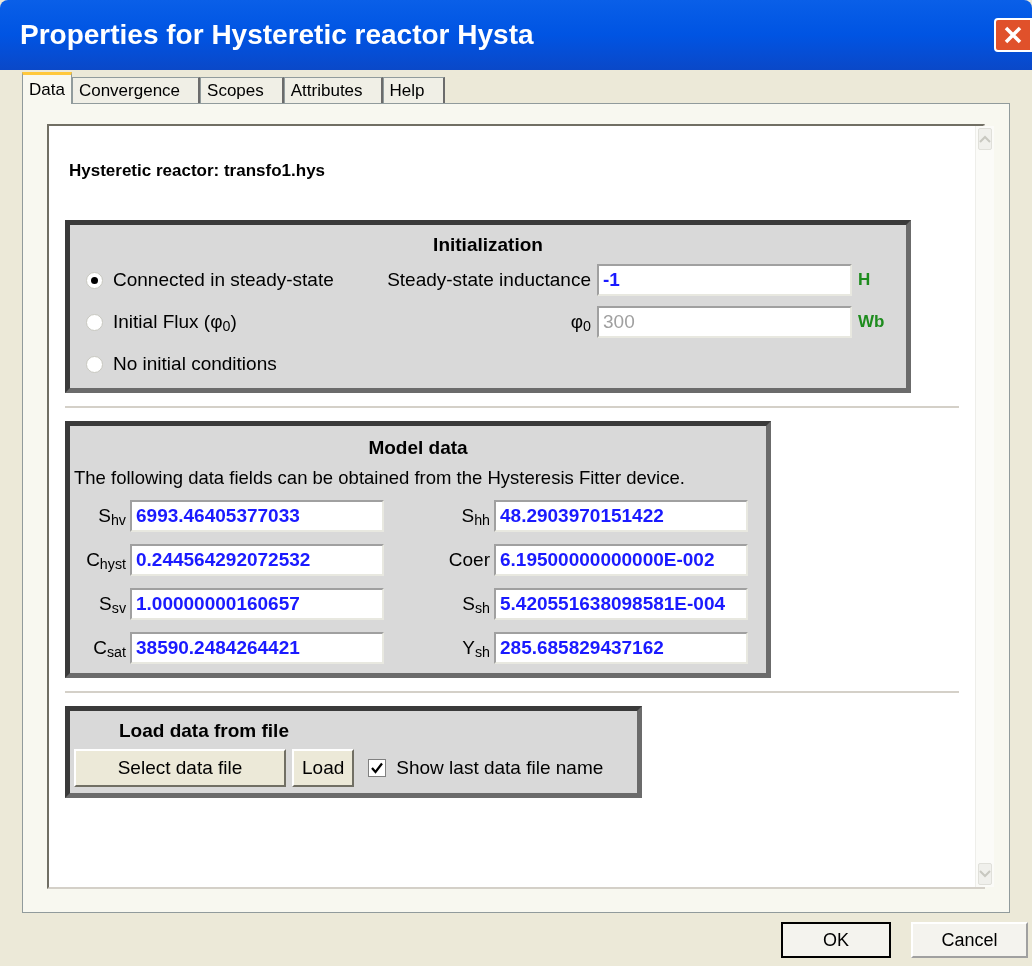  I want to click on unit-label: Wb, so click(872, 322).